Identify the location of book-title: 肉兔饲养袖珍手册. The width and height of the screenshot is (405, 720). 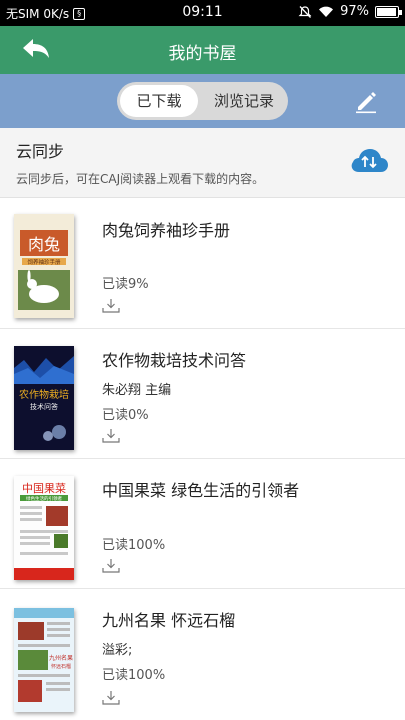
(166, 230).